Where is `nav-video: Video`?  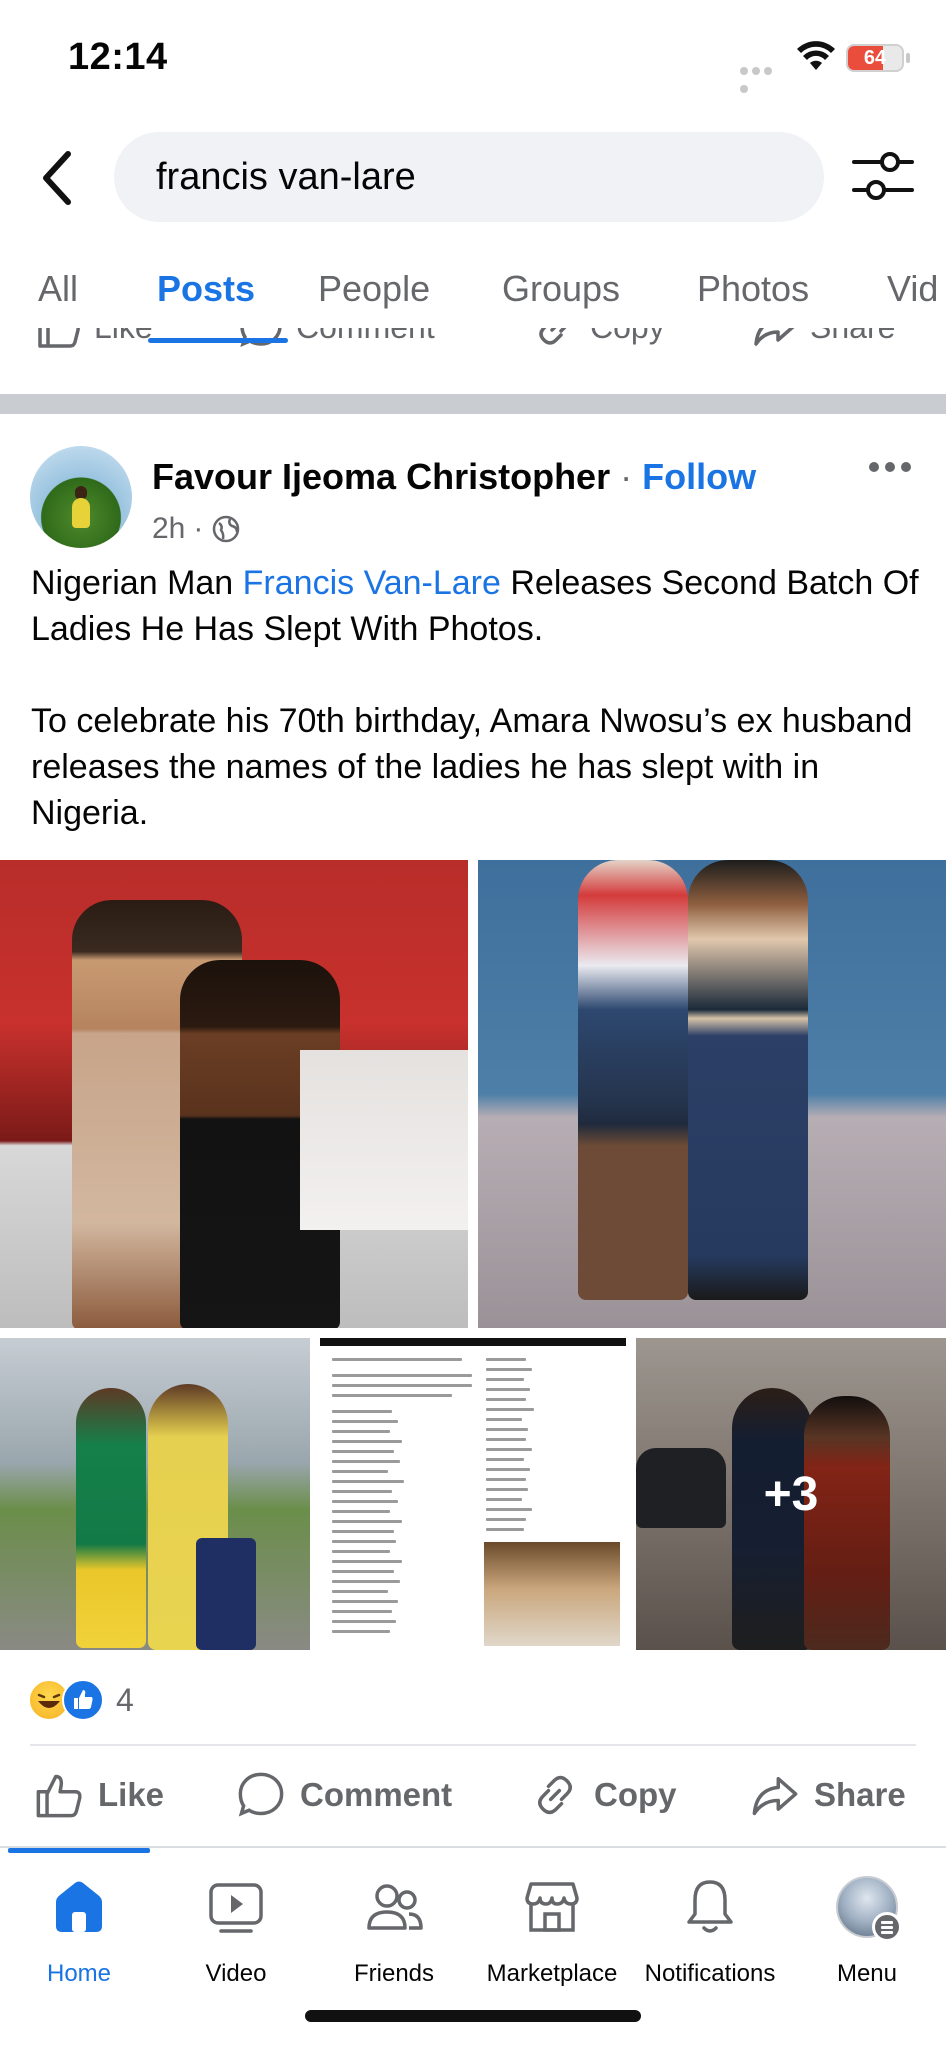 nav-video: Video is located at coordinates (236, 1932).